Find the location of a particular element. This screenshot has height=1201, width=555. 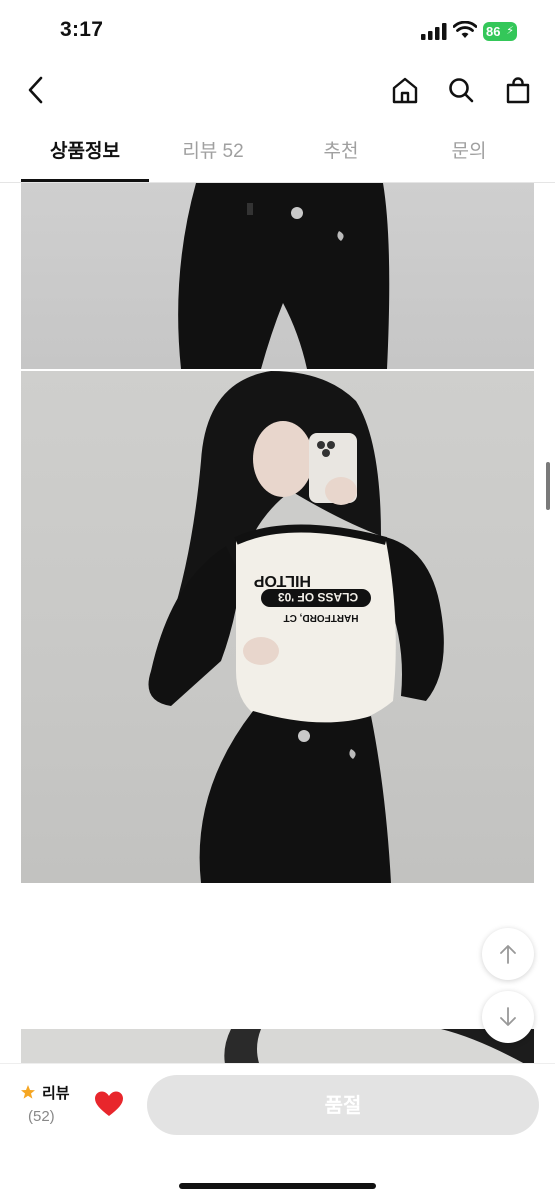

scroll-to-bottom-button is located at coordinates (508, 1017).